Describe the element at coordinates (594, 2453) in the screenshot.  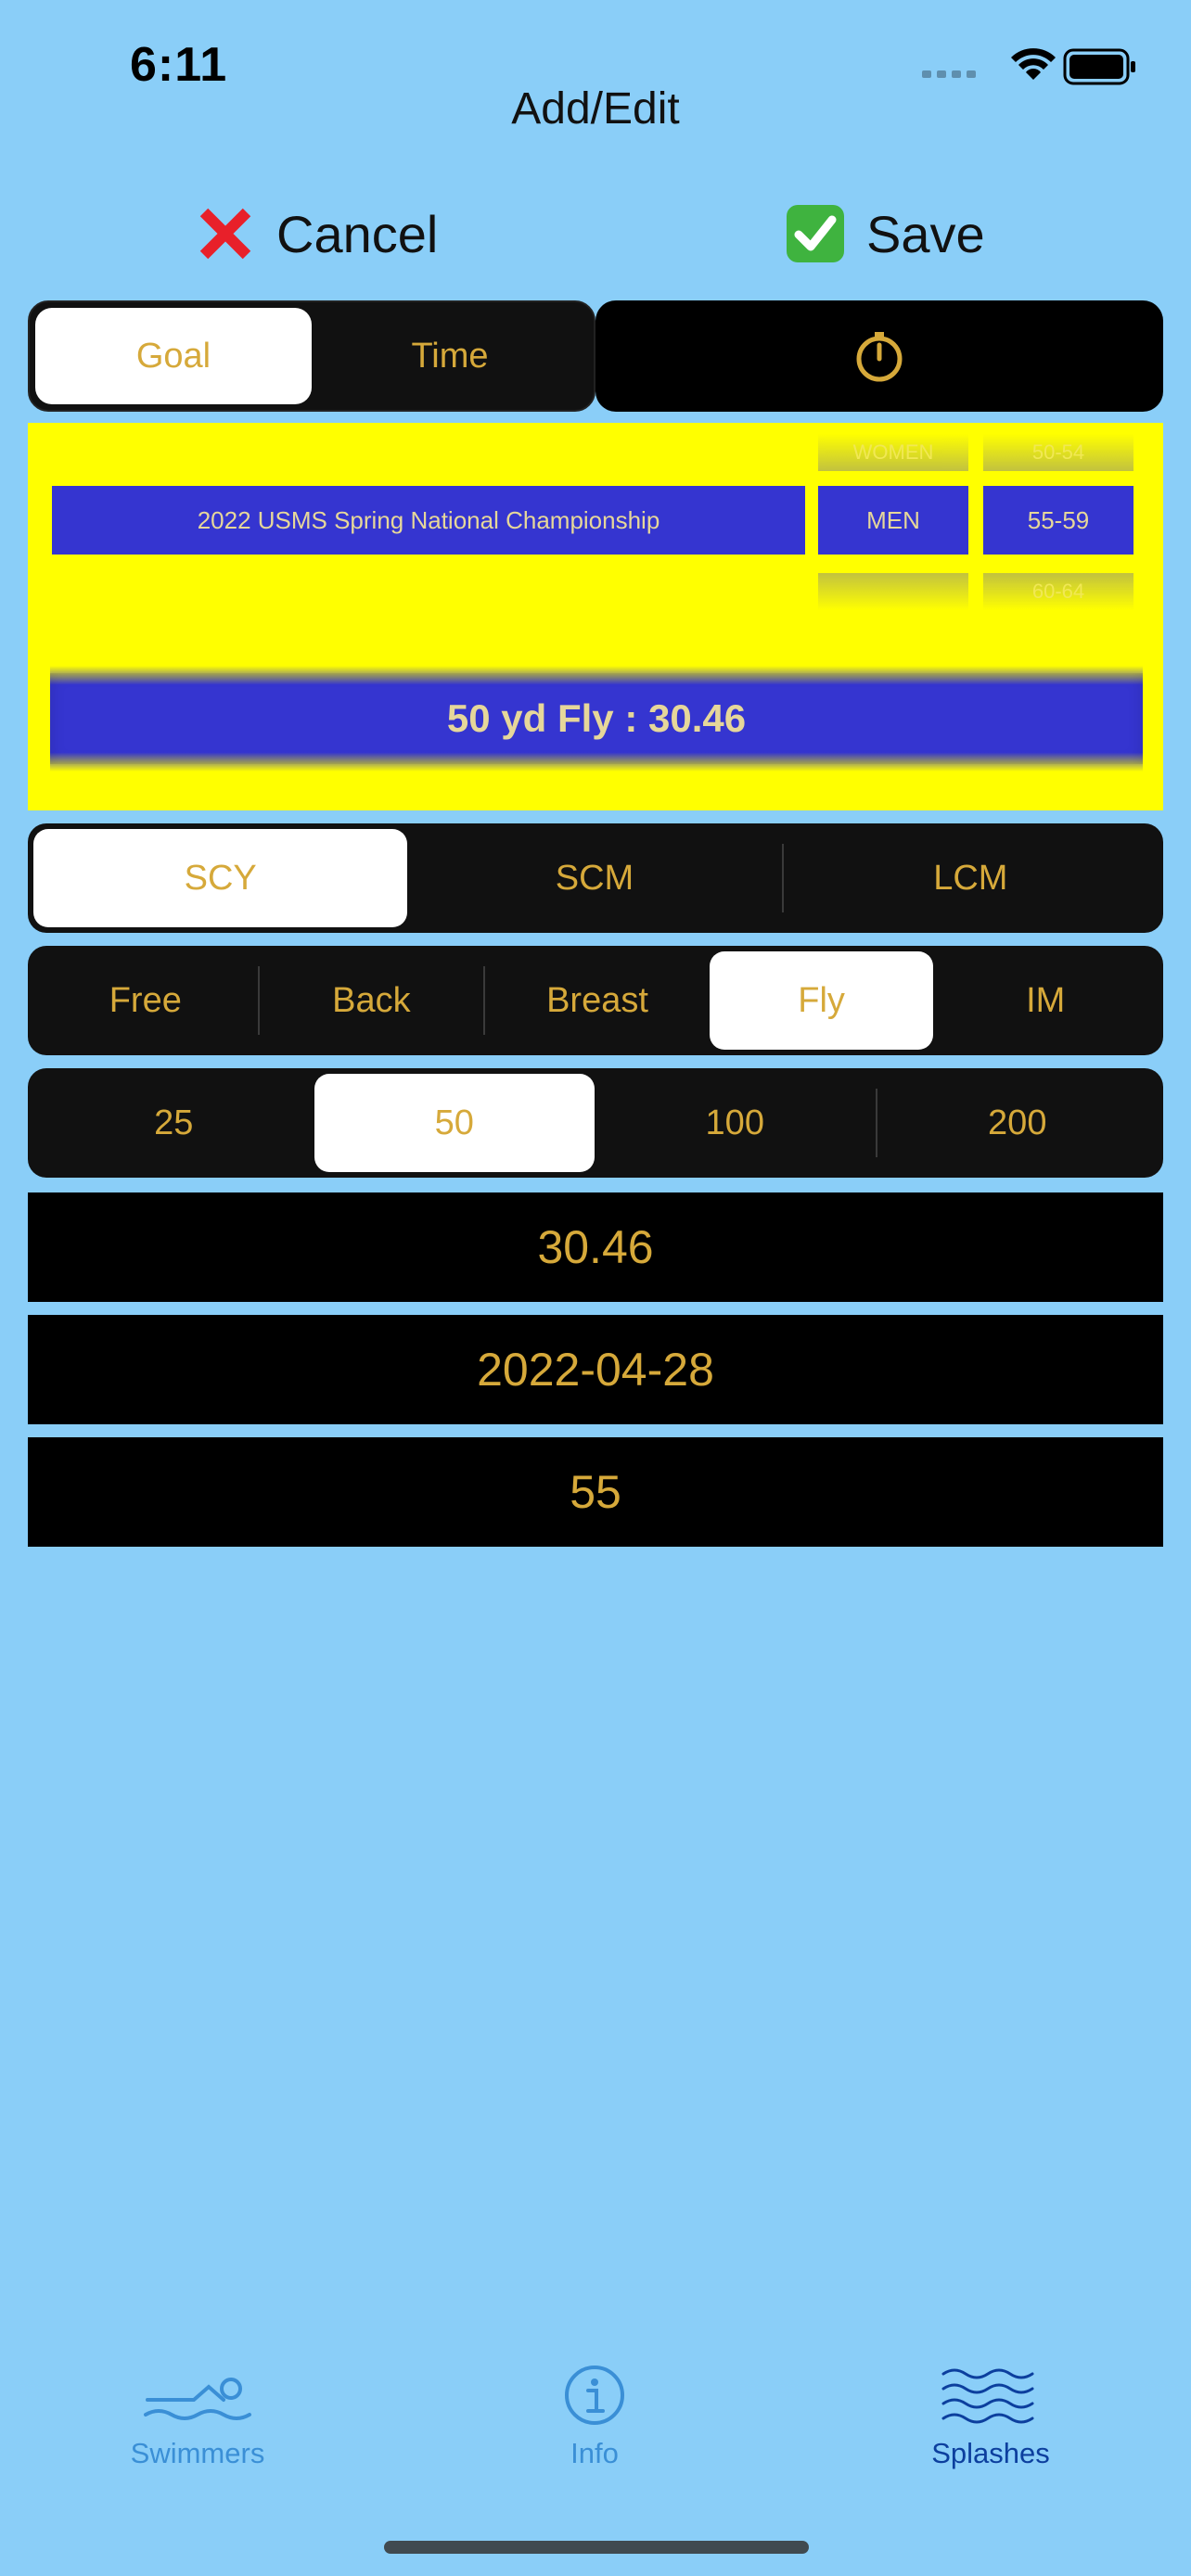
I see `tab-label: Info` at that location.